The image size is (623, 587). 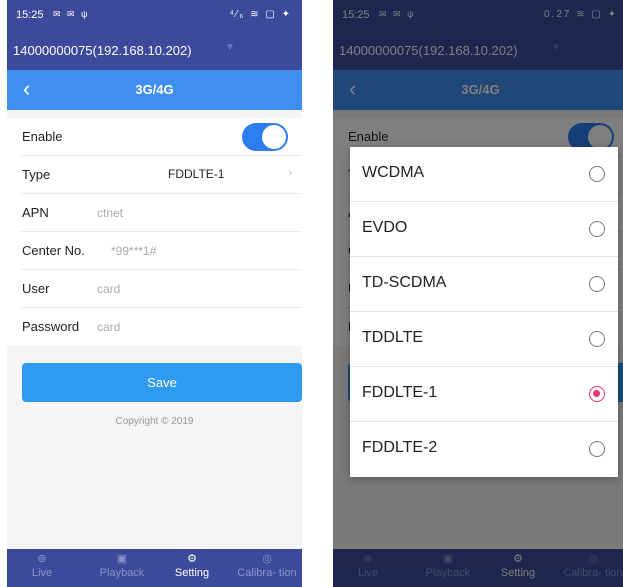 What do you see at coordinates (196, 174) in the screenshot?
I see `type-value: FDDLTE-1` at bounding box center [196, 174].